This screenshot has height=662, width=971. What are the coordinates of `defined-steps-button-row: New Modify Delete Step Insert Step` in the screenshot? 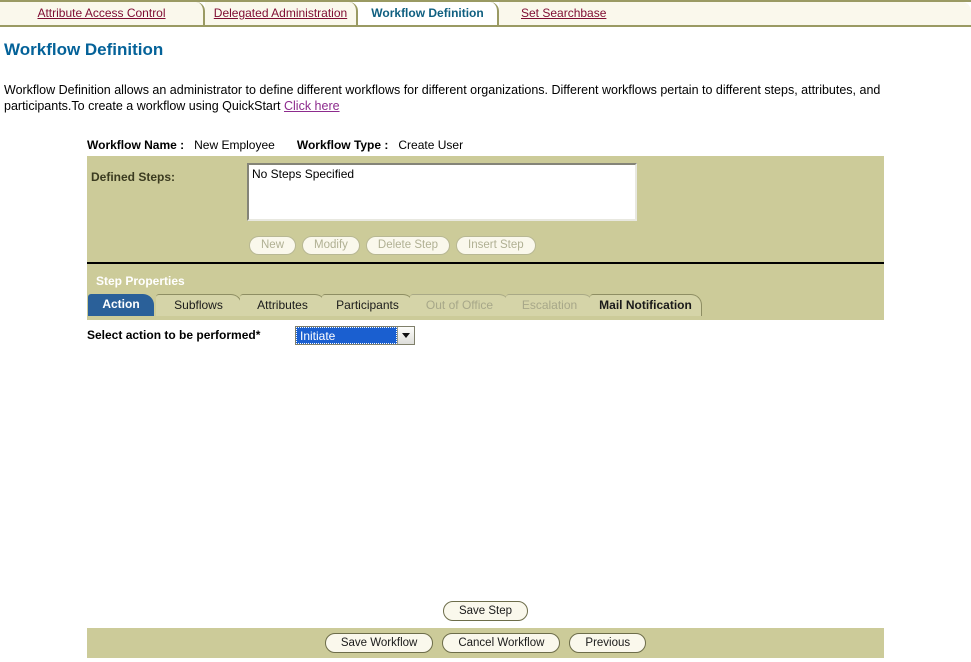 It's located at (392, 245).